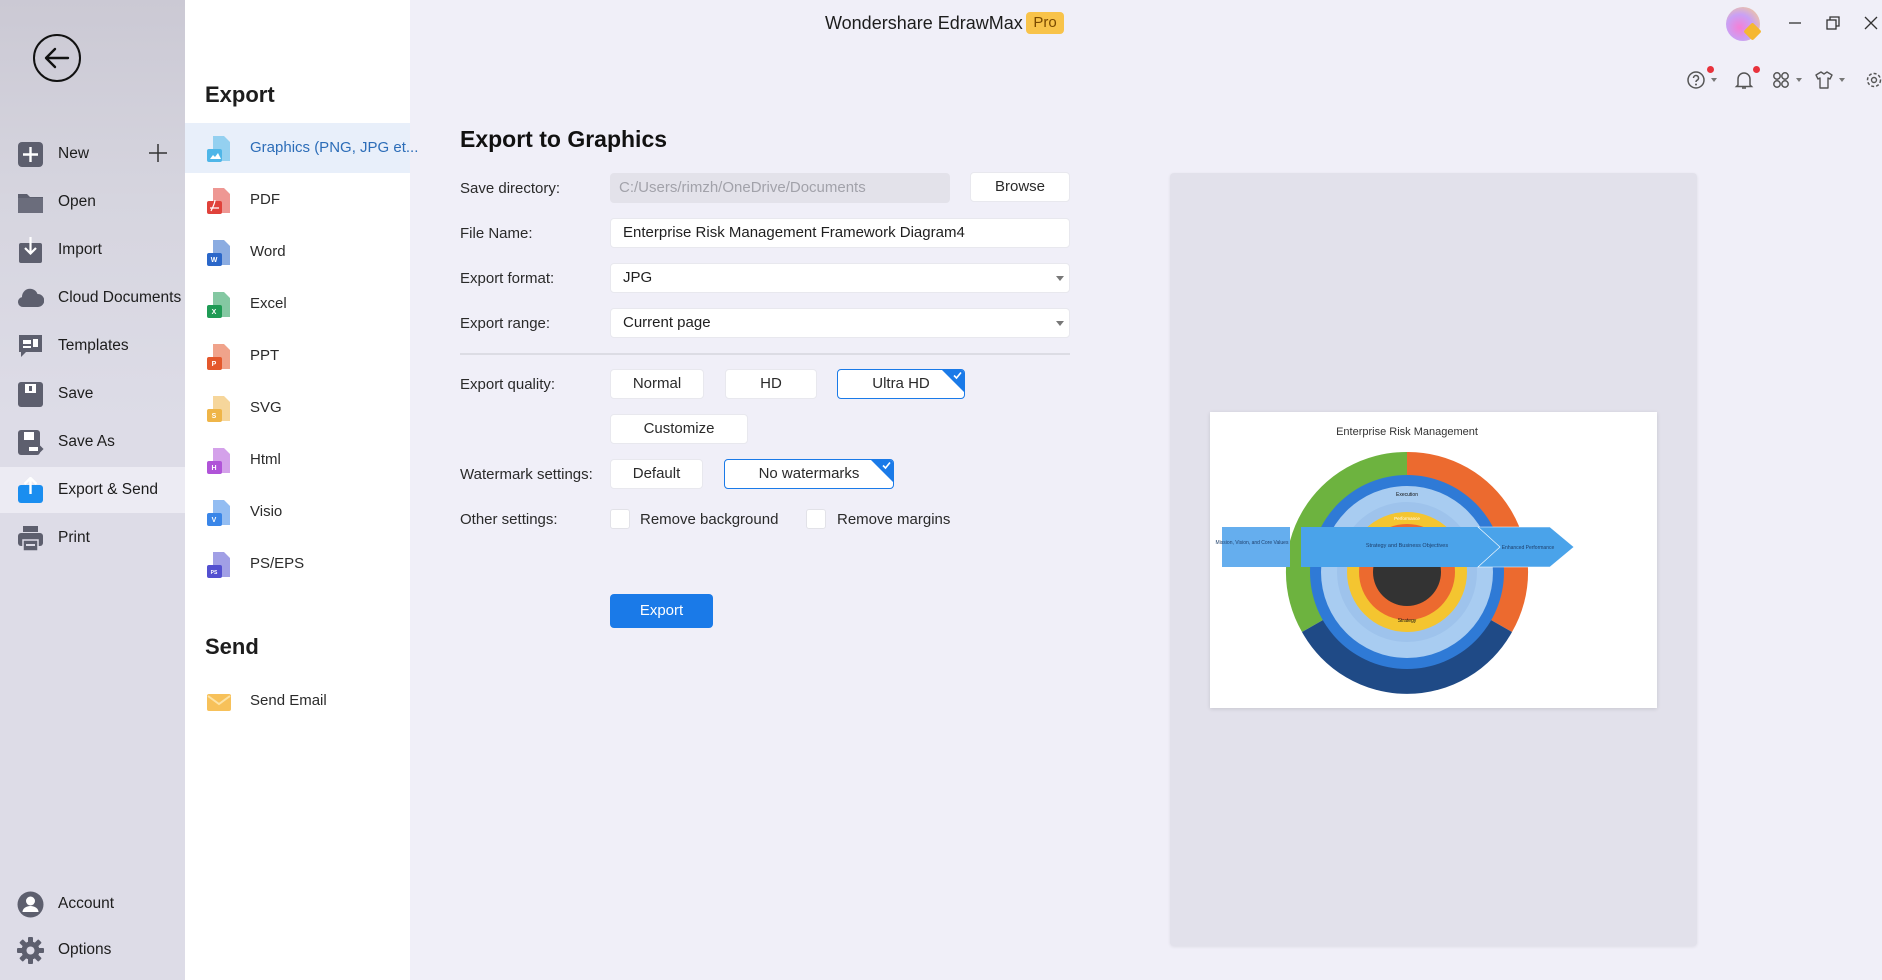 The image size is (1882, 980). What do you see at coordinates (816, 519) in the screenshot?
I see `remove-margins-checkbox` at bounding box center [816, 519].